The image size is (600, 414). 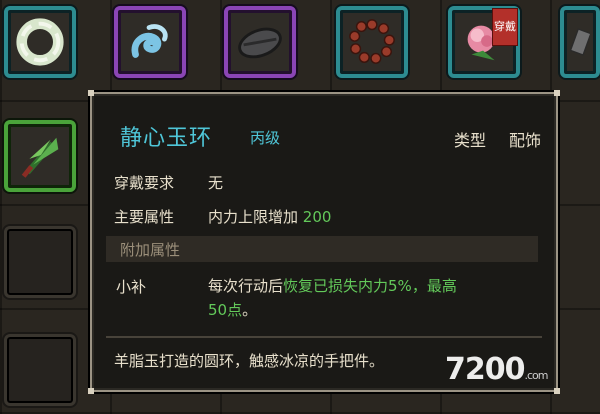 What do you see at coordinates (225, 310) in the screenshot?
I see `bonus-highlight-2: 50点` at bounding box center [225, 310].